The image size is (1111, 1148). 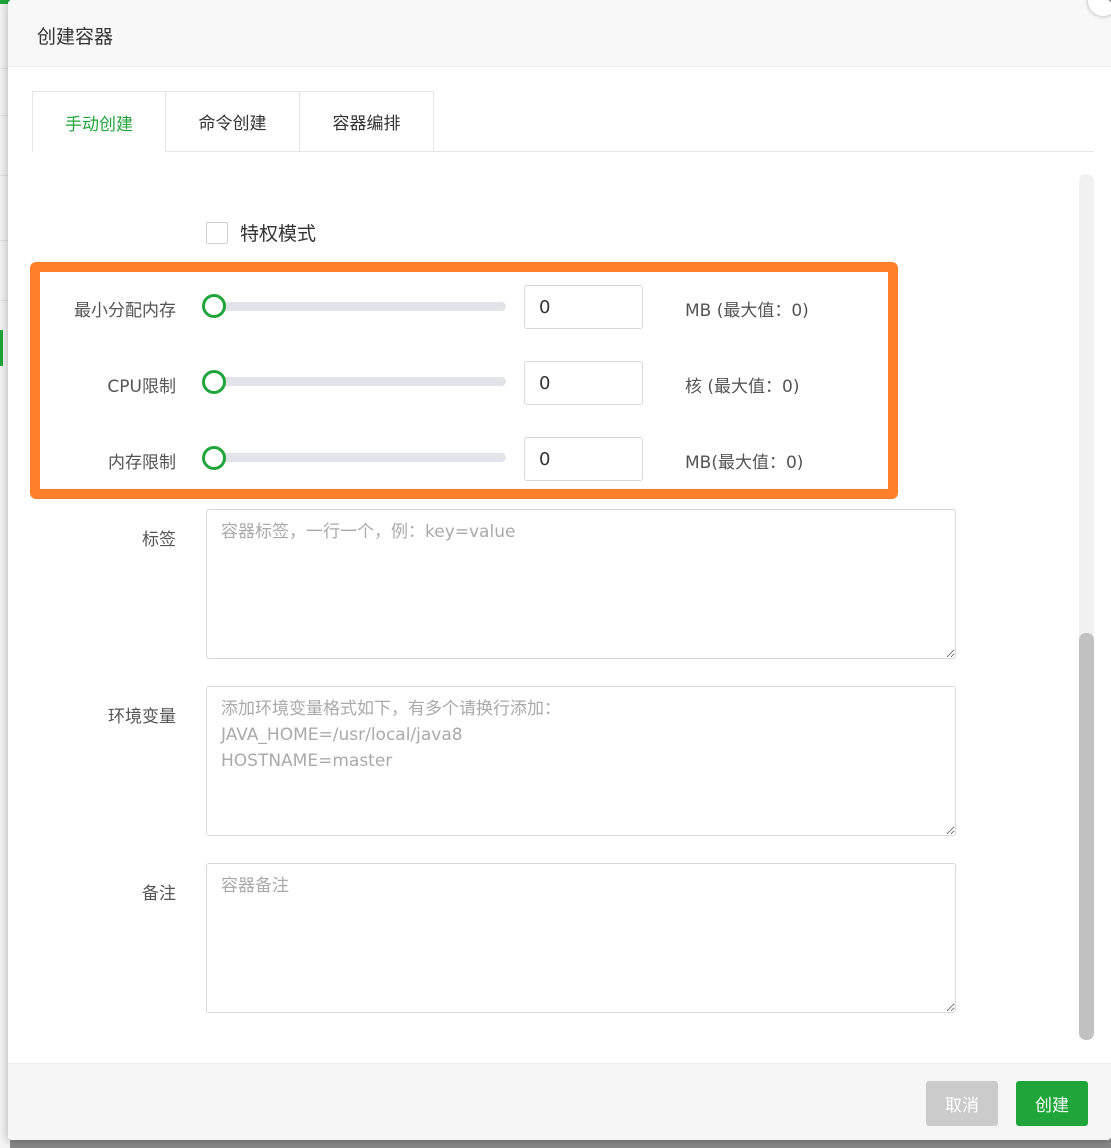 What do you see at coordinates (217, 232) in the screenshot?
I see `privileged-mode-checkbox` at bounding box center [217, 232].